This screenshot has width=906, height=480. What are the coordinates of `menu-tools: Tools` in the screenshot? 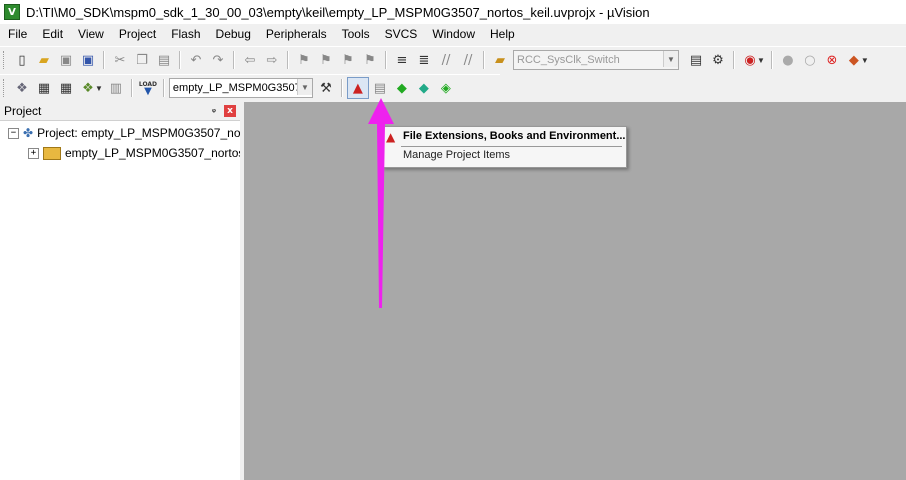 It's located at (355, 34).